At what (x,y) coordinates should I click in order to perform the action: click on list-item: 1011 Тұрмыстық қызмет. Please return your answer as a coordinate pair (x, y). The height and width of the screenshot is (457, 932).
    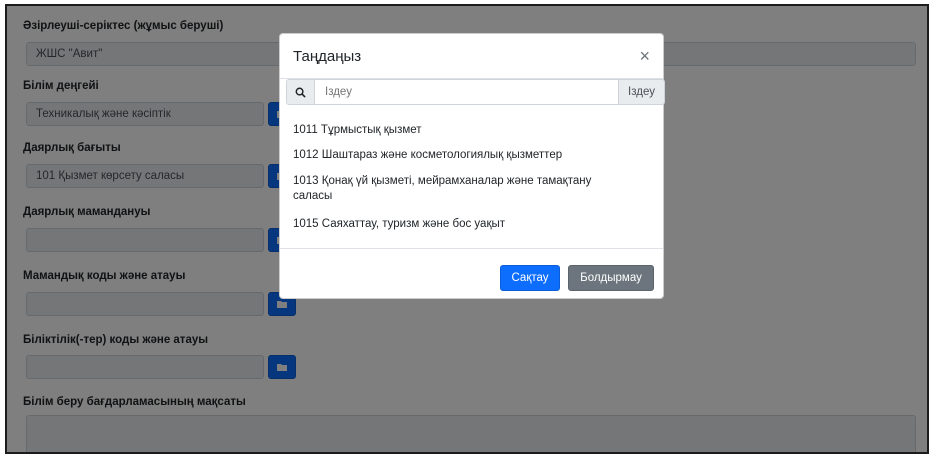
    Looking at the image, I should click on (463, 130).